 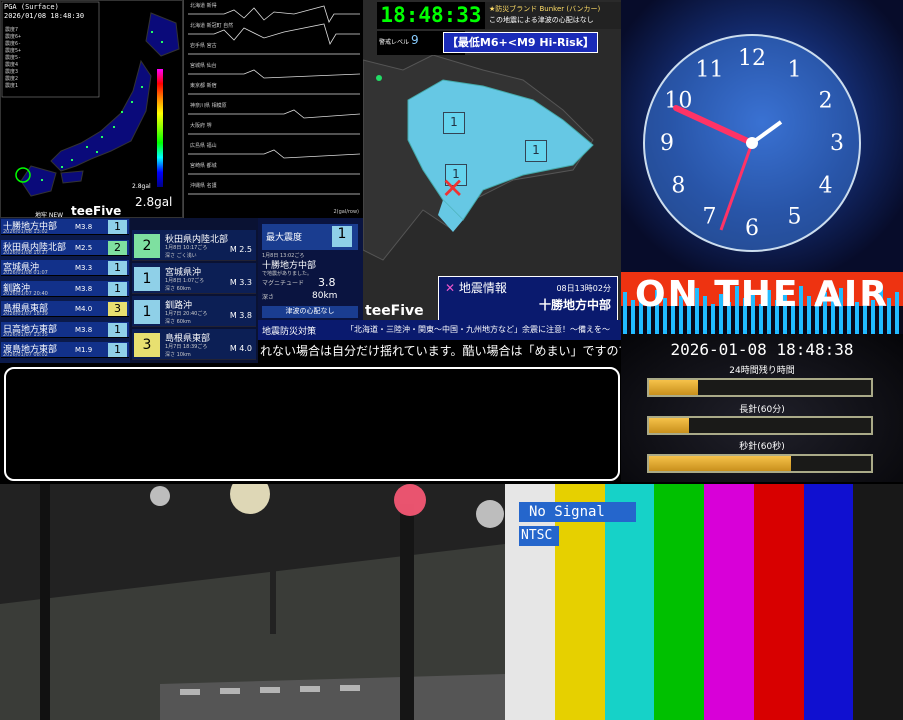 What do you see at coordinates (117, 309) in the screenshot?
I see `eq-row-int: 3` at bounding box center [117, 309].